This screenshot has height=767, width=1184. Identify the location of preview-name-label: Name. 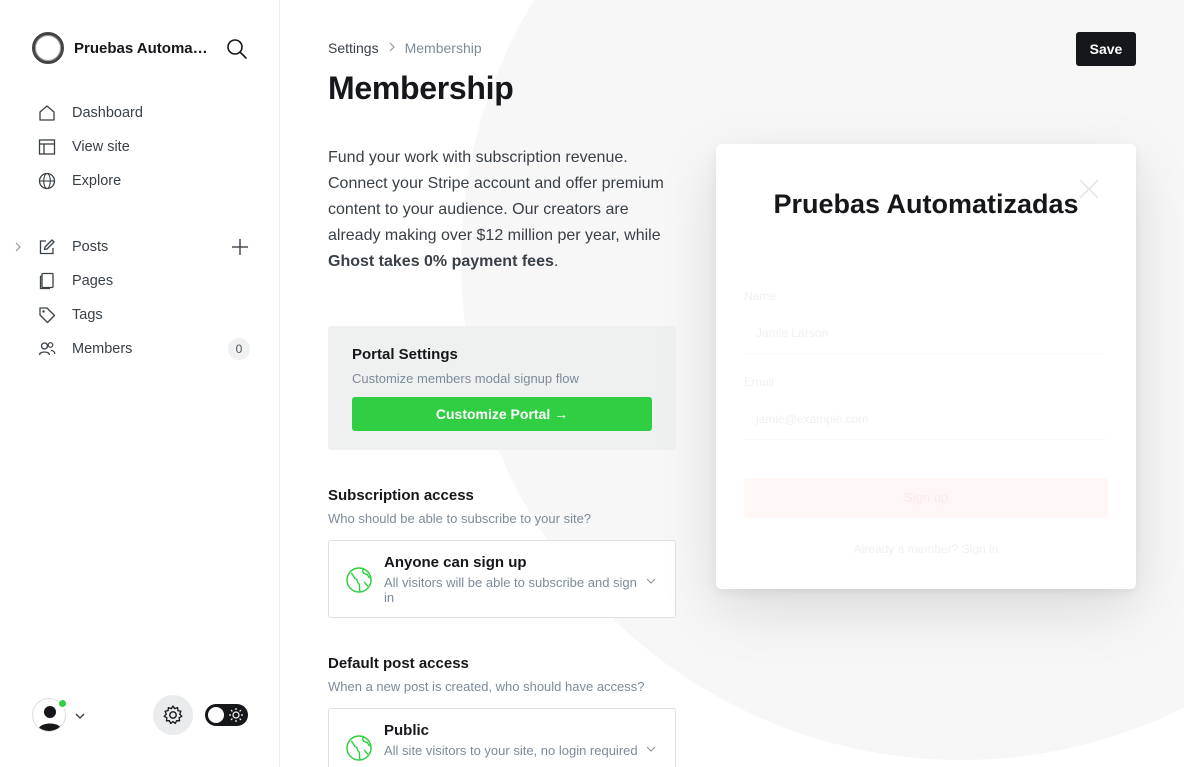
(760, 296).